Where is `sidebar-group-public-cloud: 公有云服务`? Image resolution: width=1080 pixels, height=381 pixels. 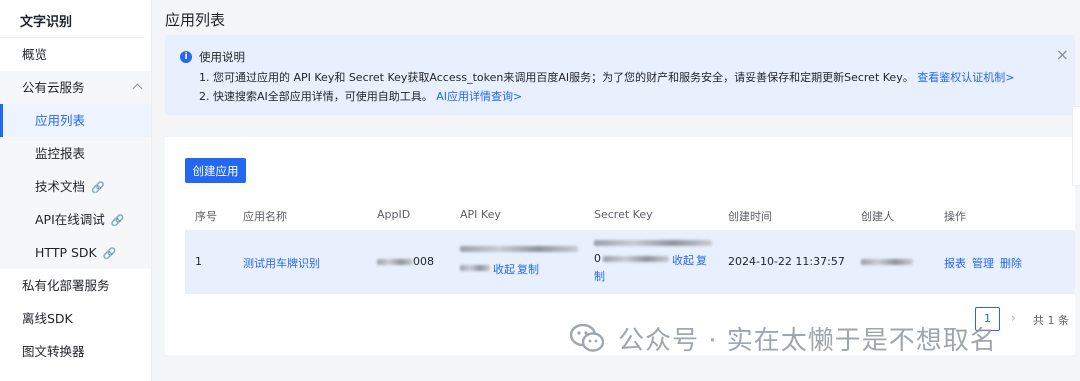
sidebar-group-public-cloud: 公有云服务 is located at coordinates (75, 87).